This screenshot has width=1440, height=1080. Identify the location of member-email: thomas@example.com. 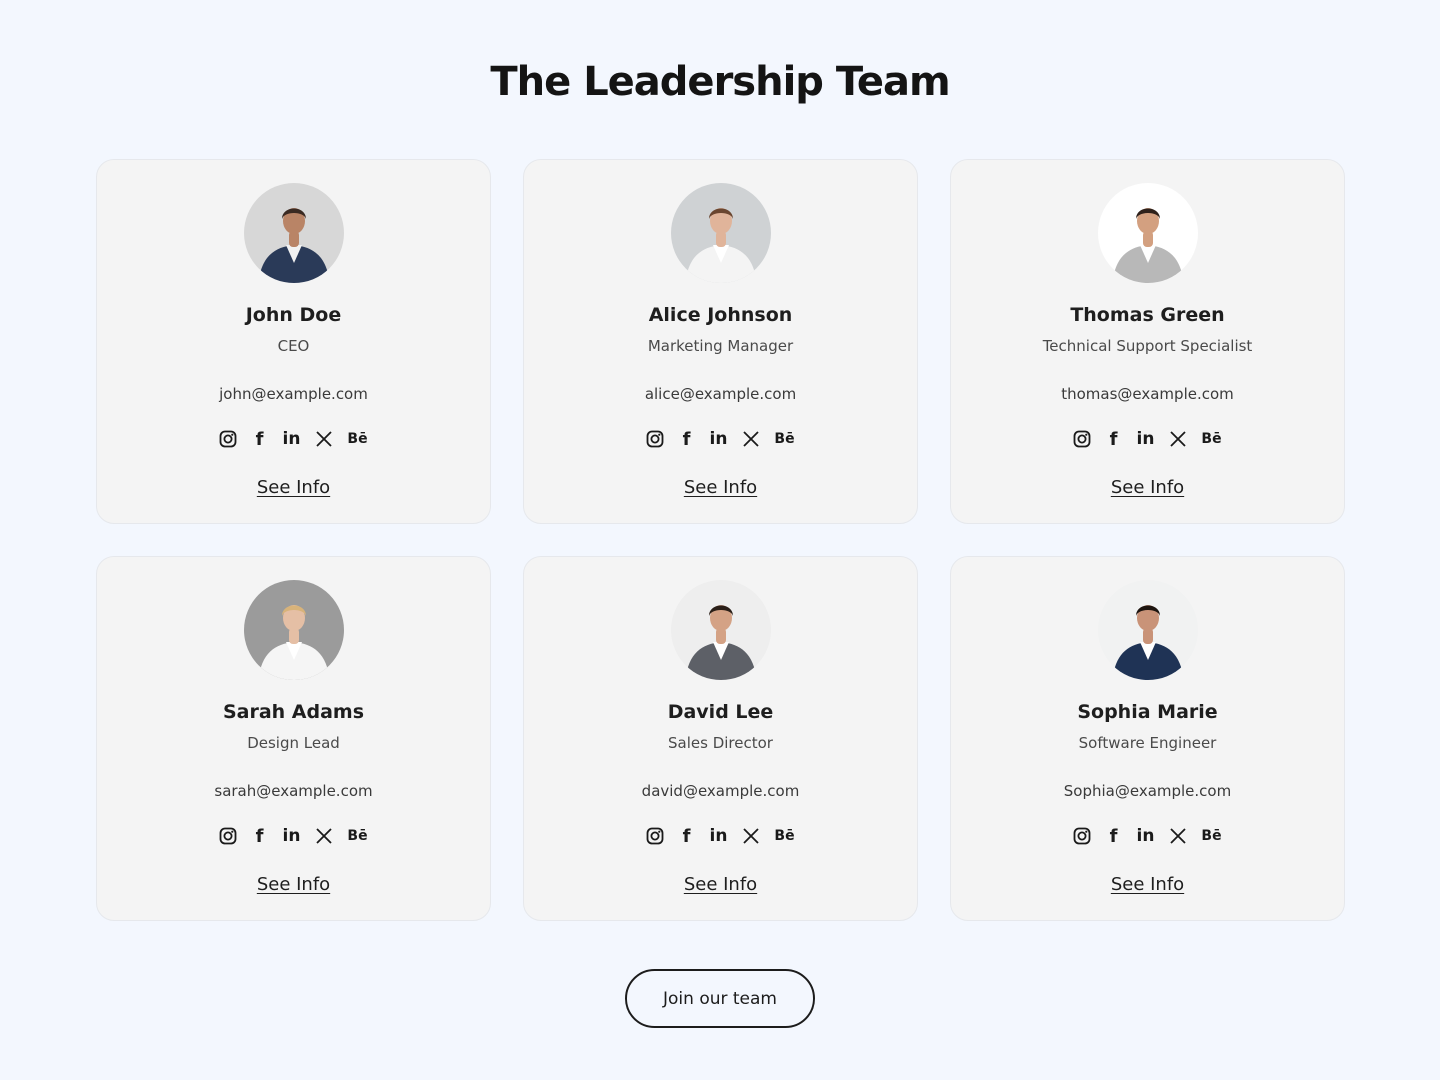
(1147, 394).